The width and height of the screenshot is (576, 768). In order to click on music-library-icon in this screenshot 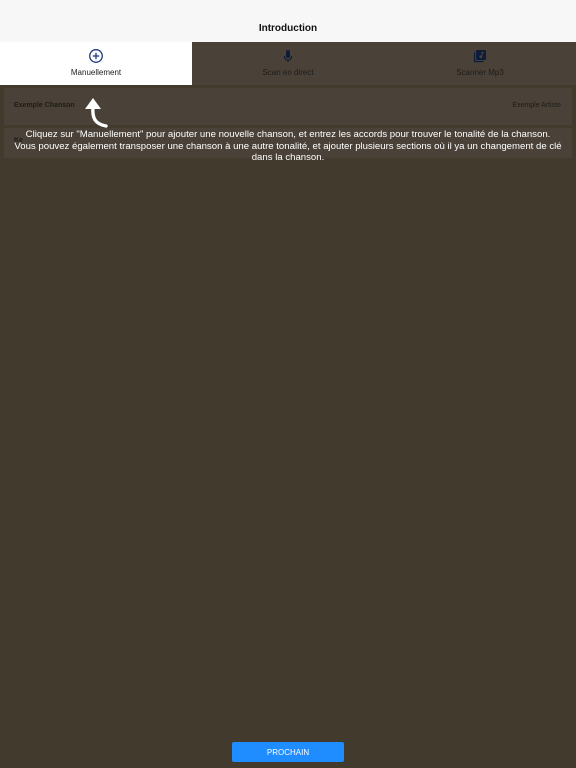, I will do `click(479, 56)`.